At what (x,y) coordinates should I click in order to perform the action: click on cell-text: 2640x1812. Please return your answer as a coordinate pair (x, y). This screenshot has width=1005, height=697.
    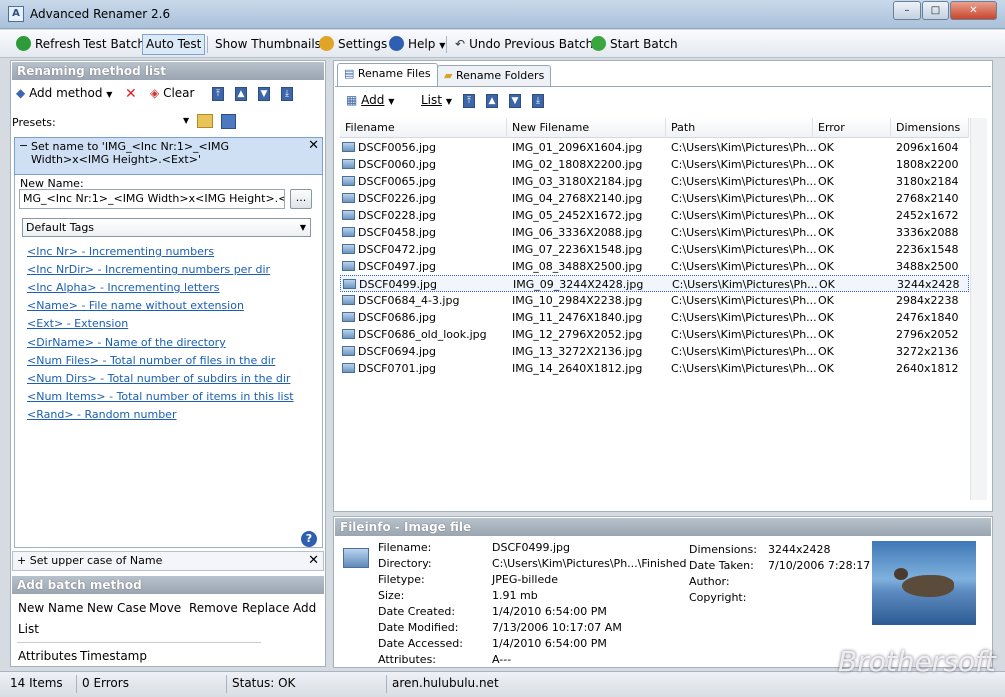
    Looking at the image, I should click on (927, 368).